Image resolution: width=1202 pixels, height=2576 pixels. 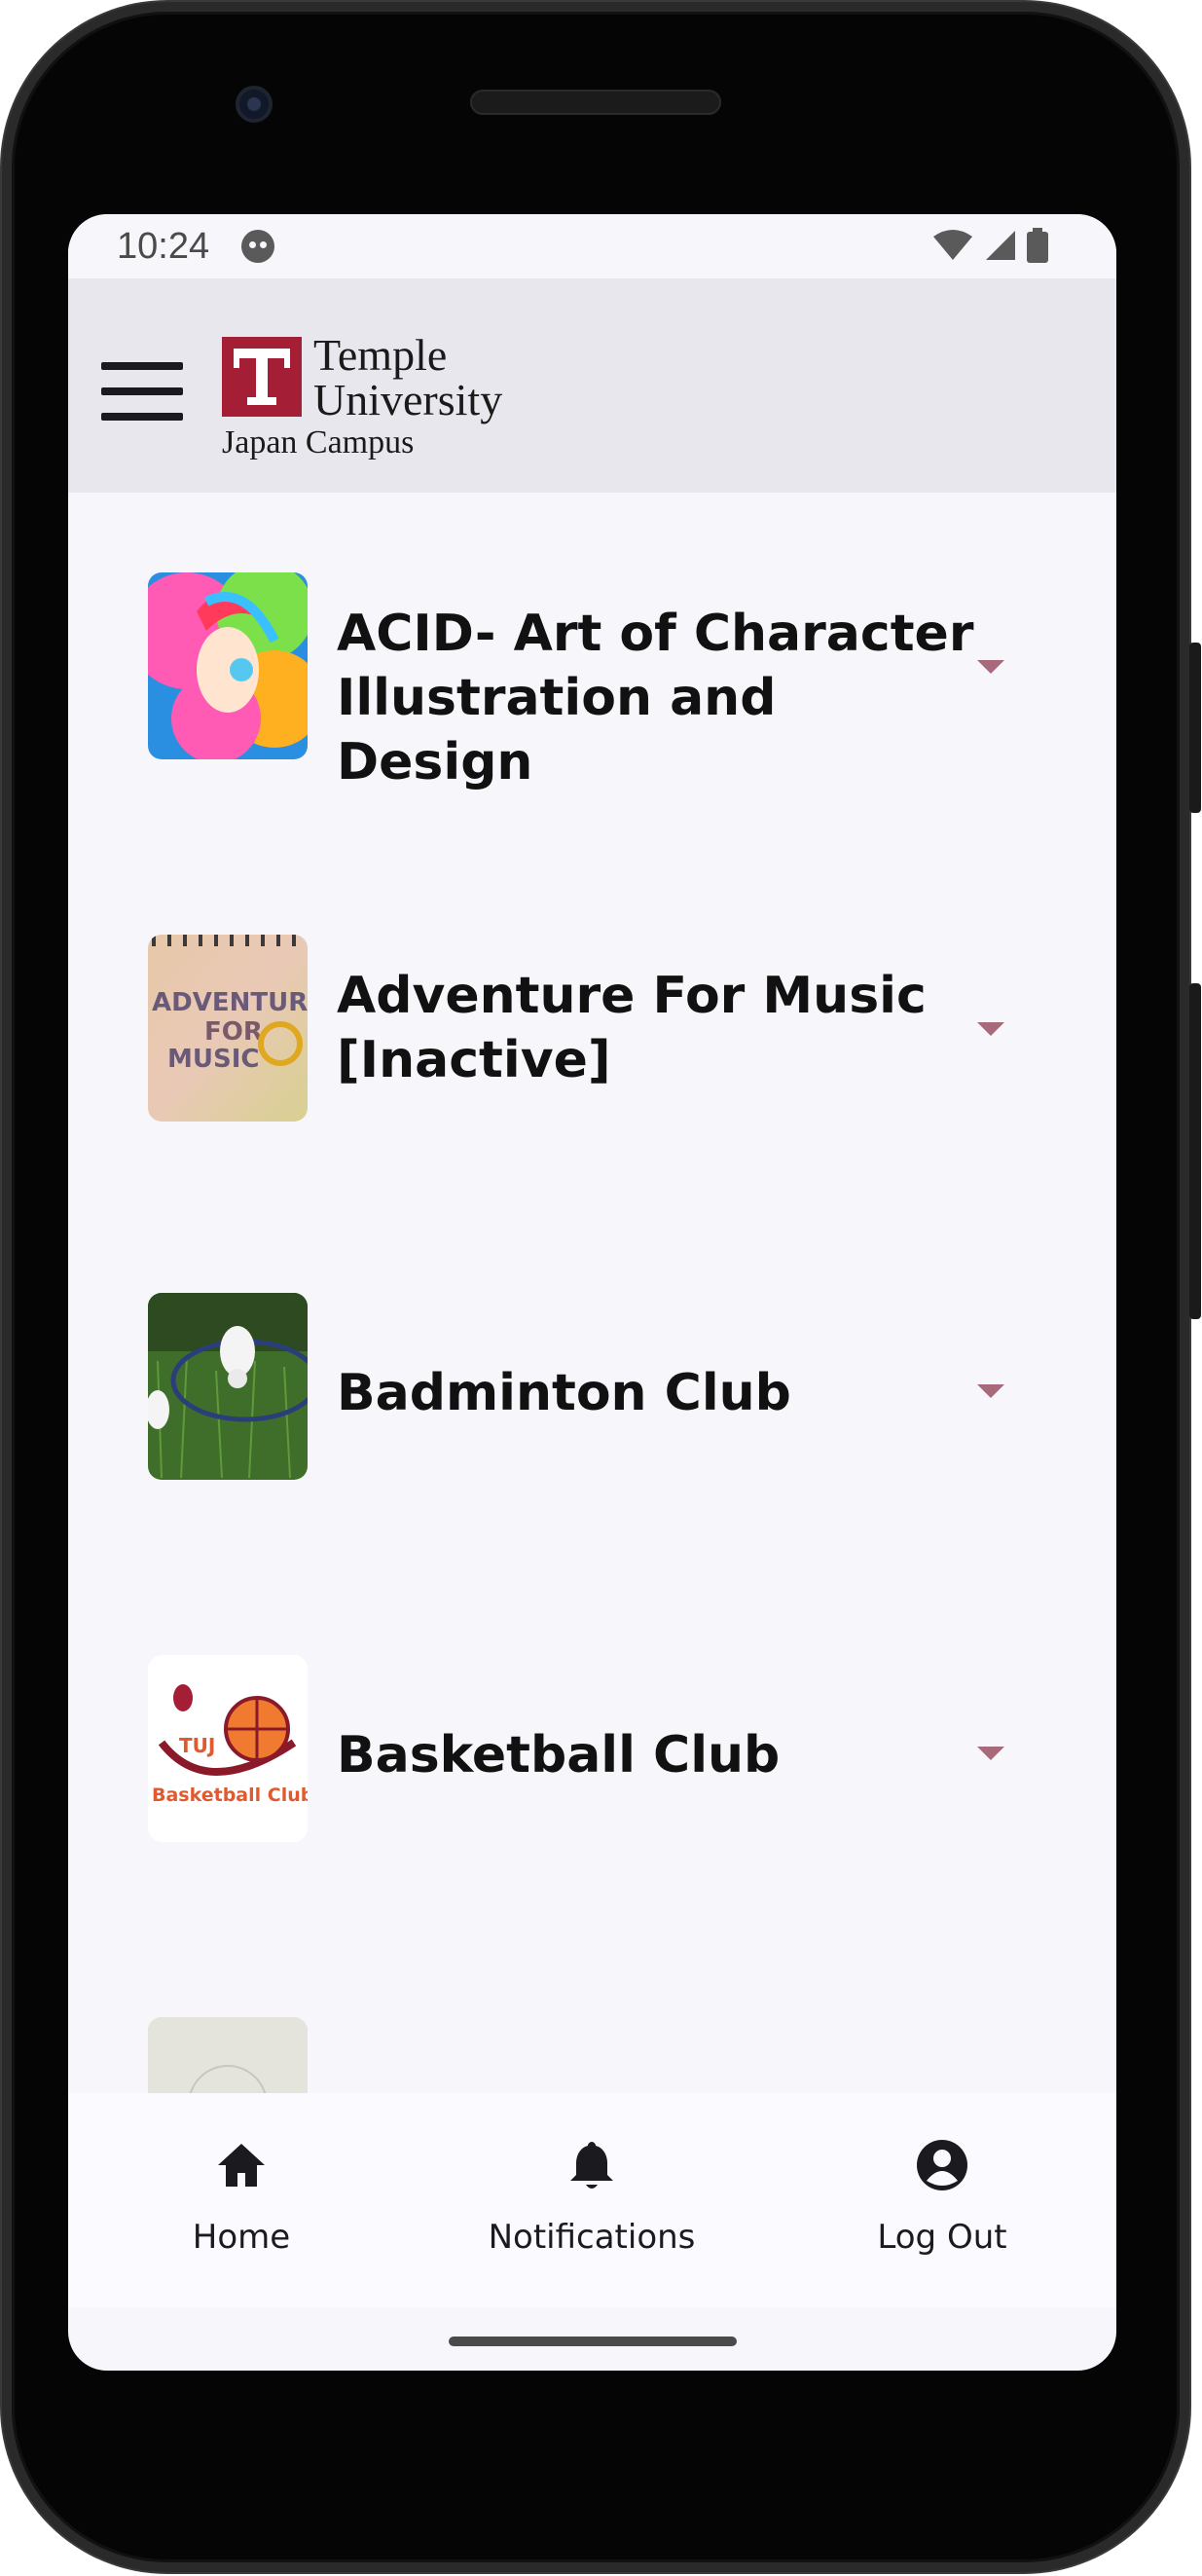 What do you see at coordinates (254, 104) in the screenshot?
I see `front-camera` at bounding box center [254, 104].